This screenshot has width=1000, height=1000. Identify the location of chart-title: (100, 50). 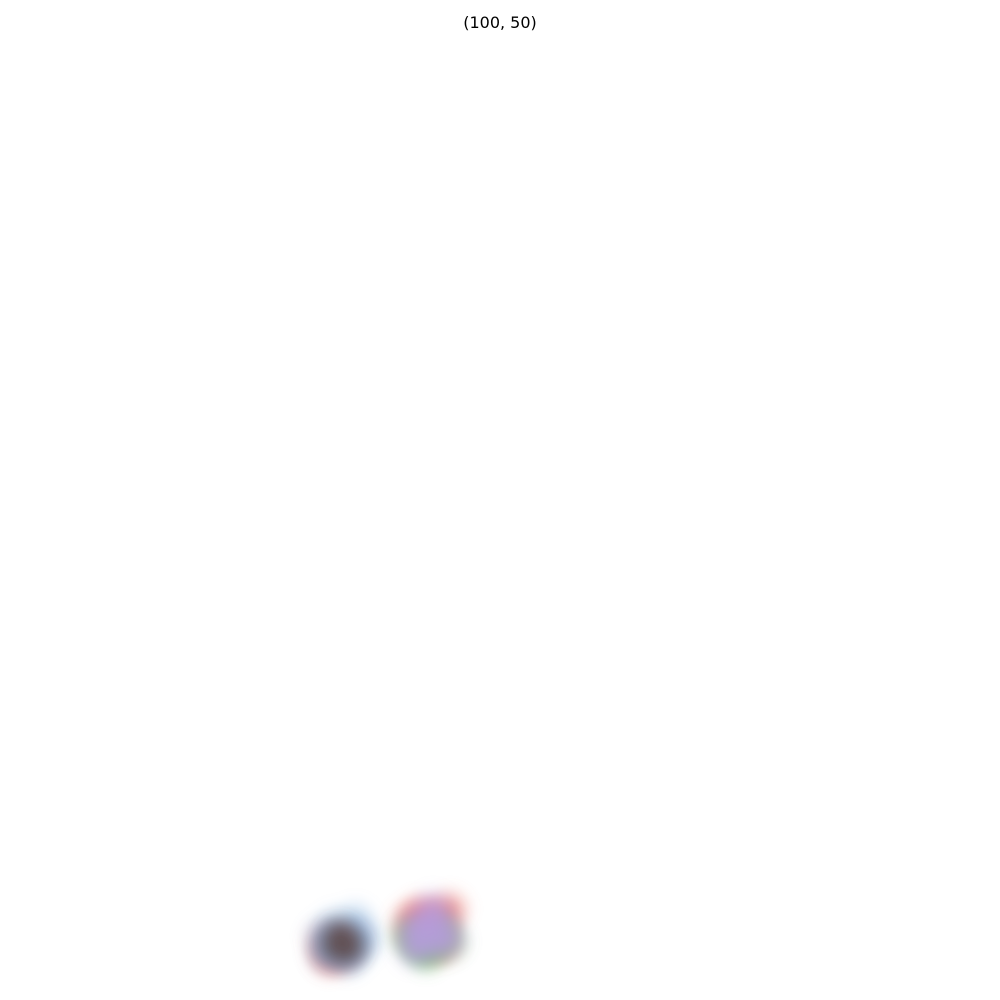
(500, 22).